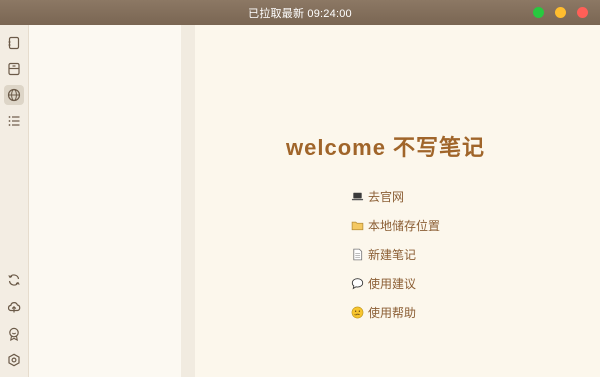 The image size is (600, 377). I want to click on archive-icon, so click(14, 69).